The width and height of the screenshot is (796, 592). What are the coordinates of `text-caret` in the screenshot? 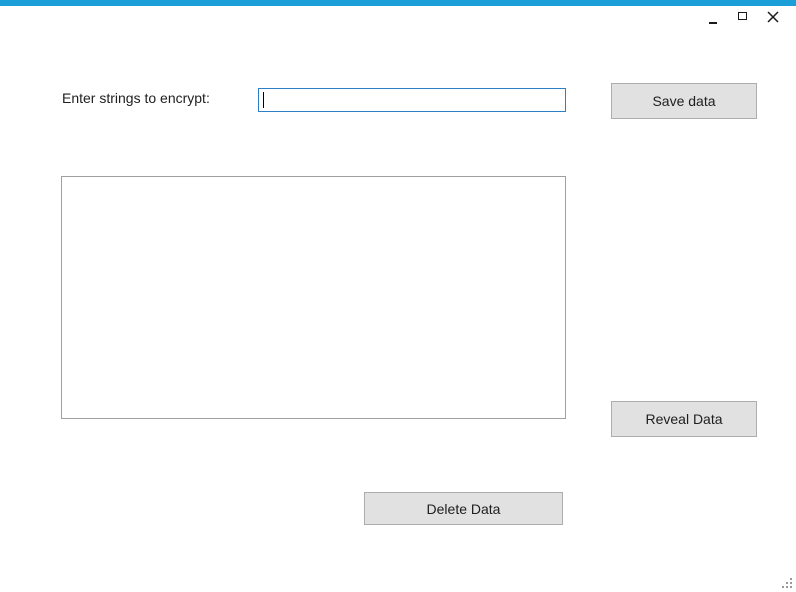 It's located at (263, 100).